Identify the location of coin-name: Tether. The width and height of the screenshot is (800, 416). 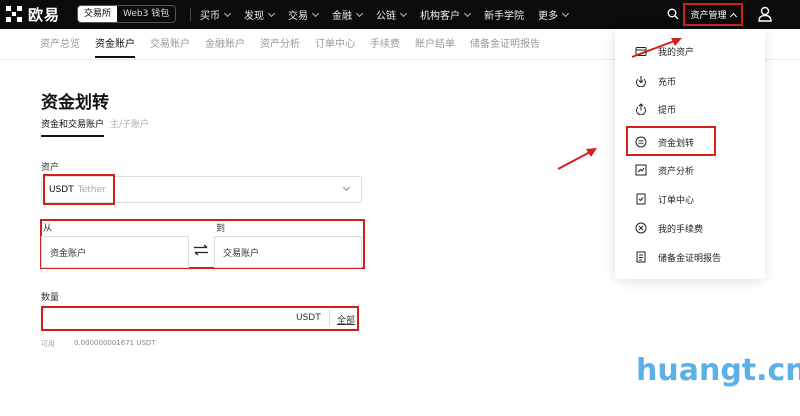
(91, 189).